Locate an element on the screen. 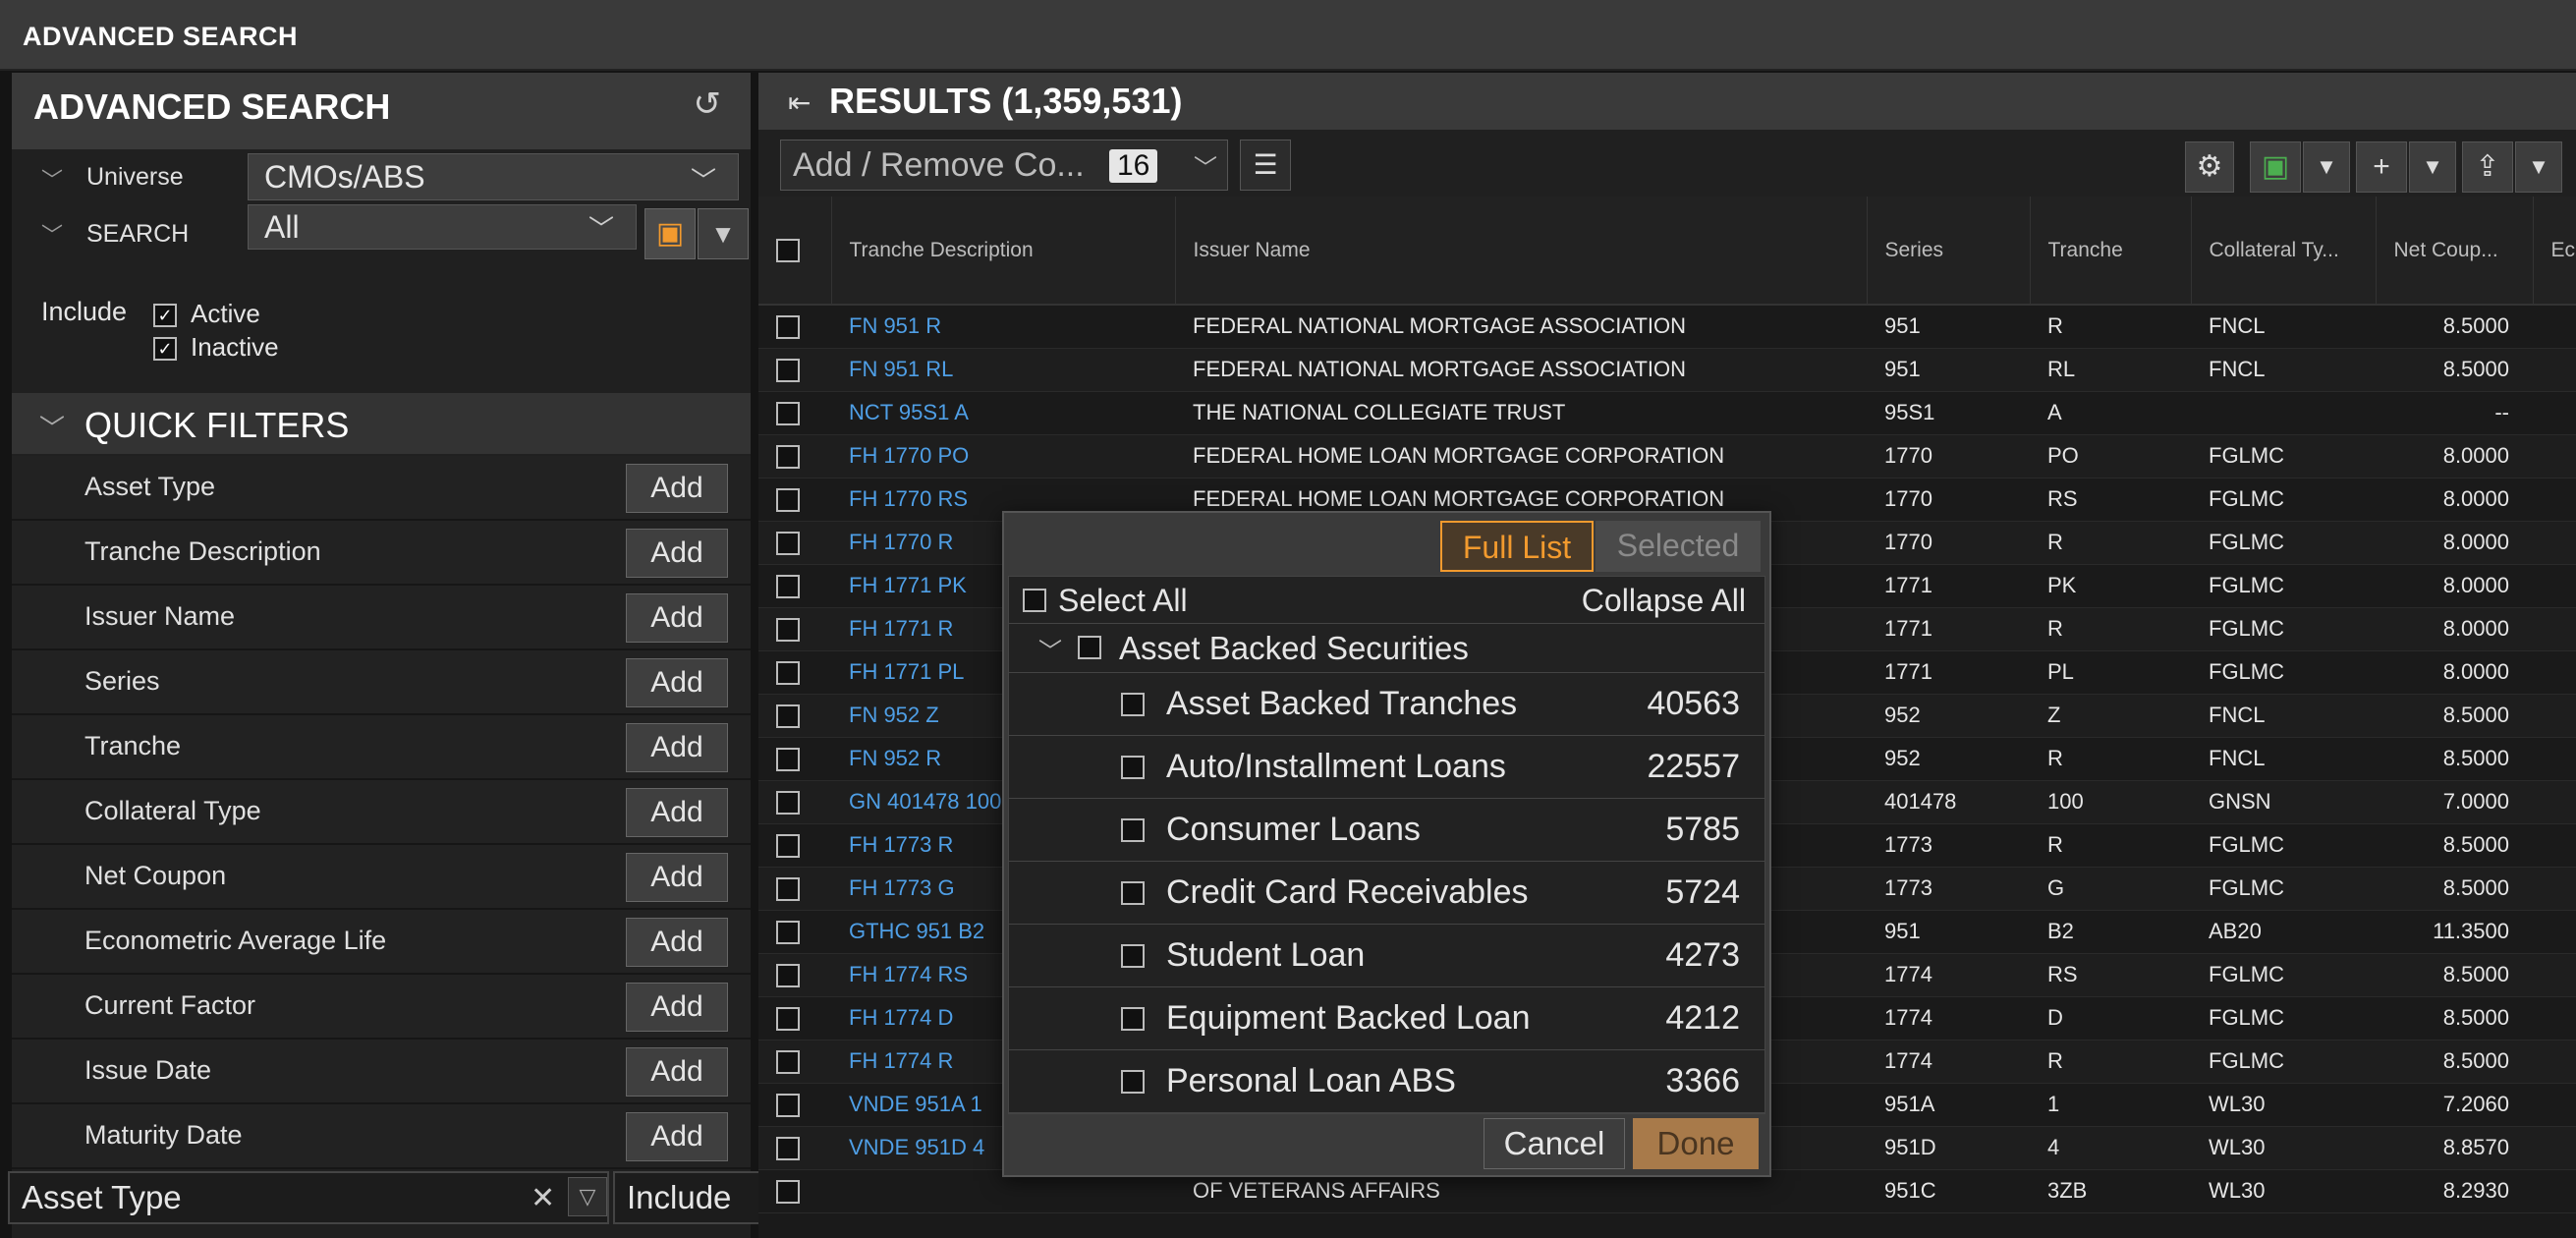 The image size is (2576, 1238). collapse-all-link: Collapse All is located at coordinates (1664, 601).